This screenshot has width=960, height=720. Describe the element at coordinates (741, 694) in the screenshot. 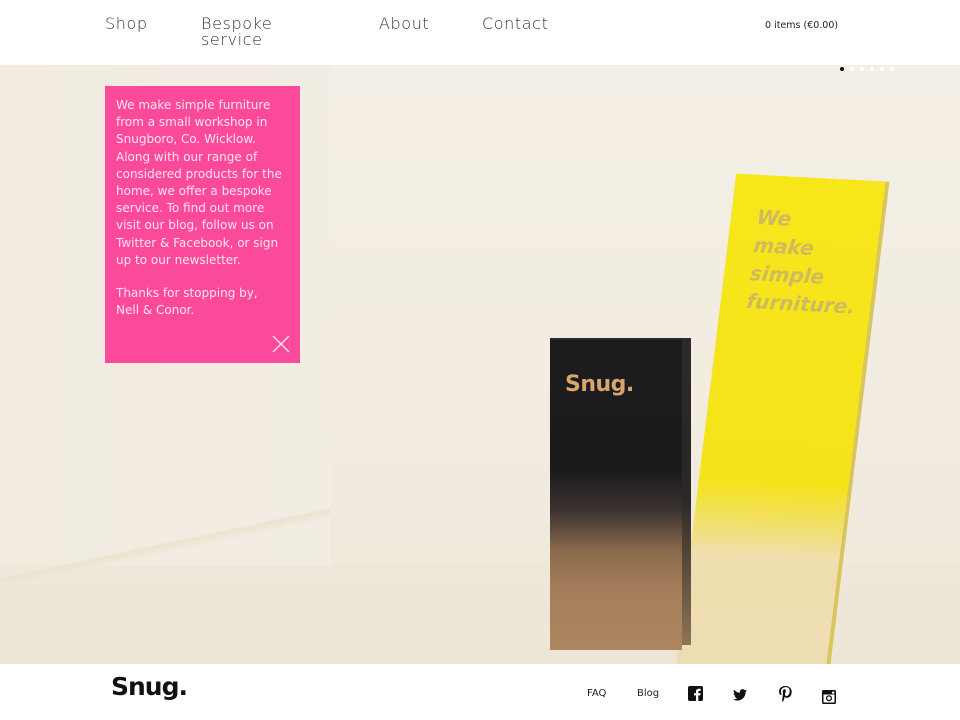

I see `twitter-icon` at that location.